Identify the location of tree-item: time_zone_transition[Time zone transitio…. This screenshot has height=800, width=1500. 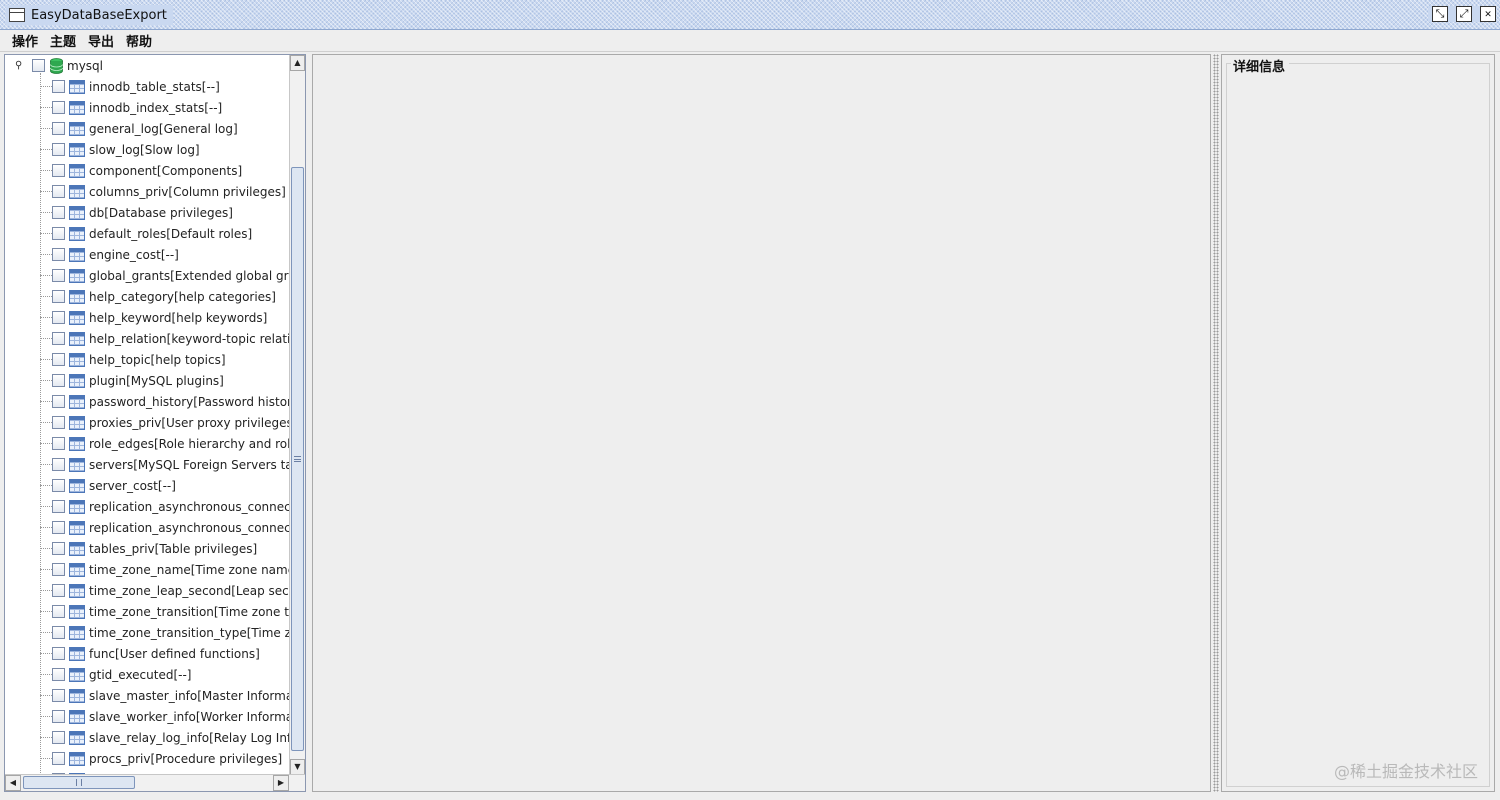
(147, 611).